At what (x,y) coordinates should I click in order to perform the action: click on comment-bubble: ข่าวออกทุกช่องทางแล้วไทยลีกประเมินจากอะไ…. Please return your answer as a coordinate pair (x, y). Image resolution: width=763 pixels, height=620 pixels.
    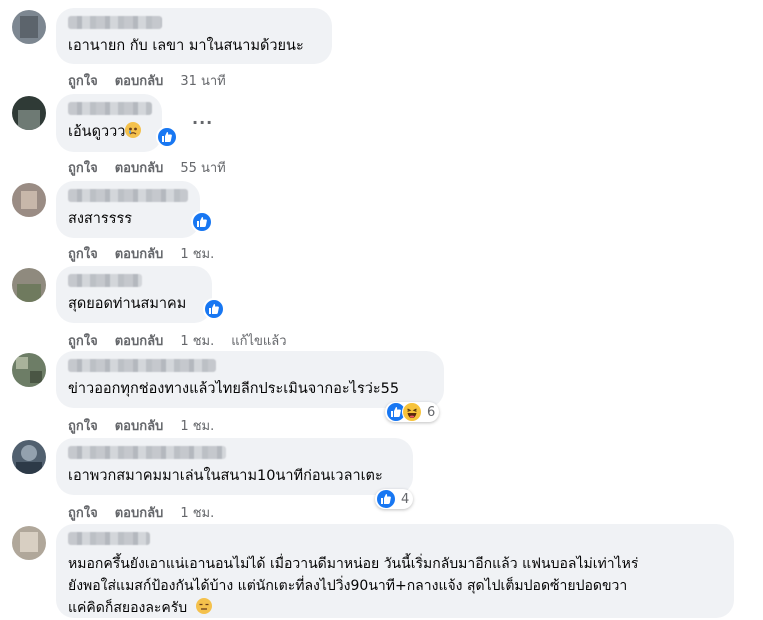
    Looking at the image, I should click on (250, 379).